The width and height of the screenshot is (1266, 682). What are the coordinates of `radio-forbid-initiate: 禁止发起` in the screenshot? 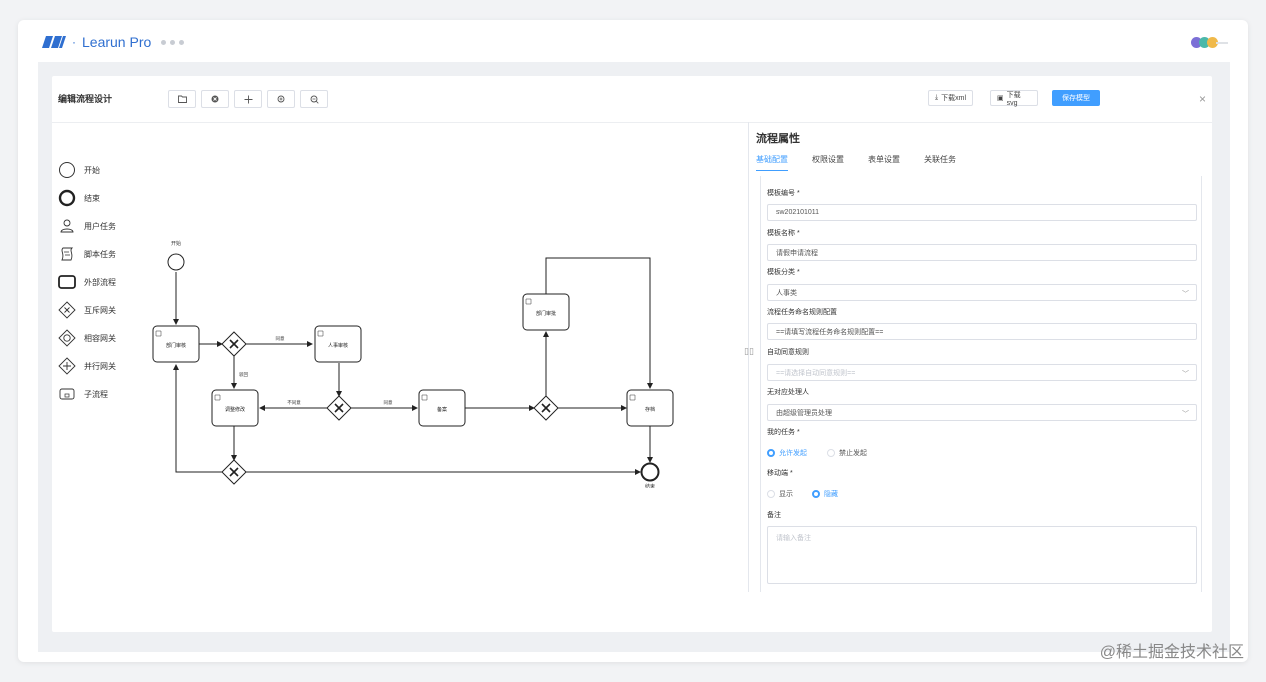 It's located at (847, 453).